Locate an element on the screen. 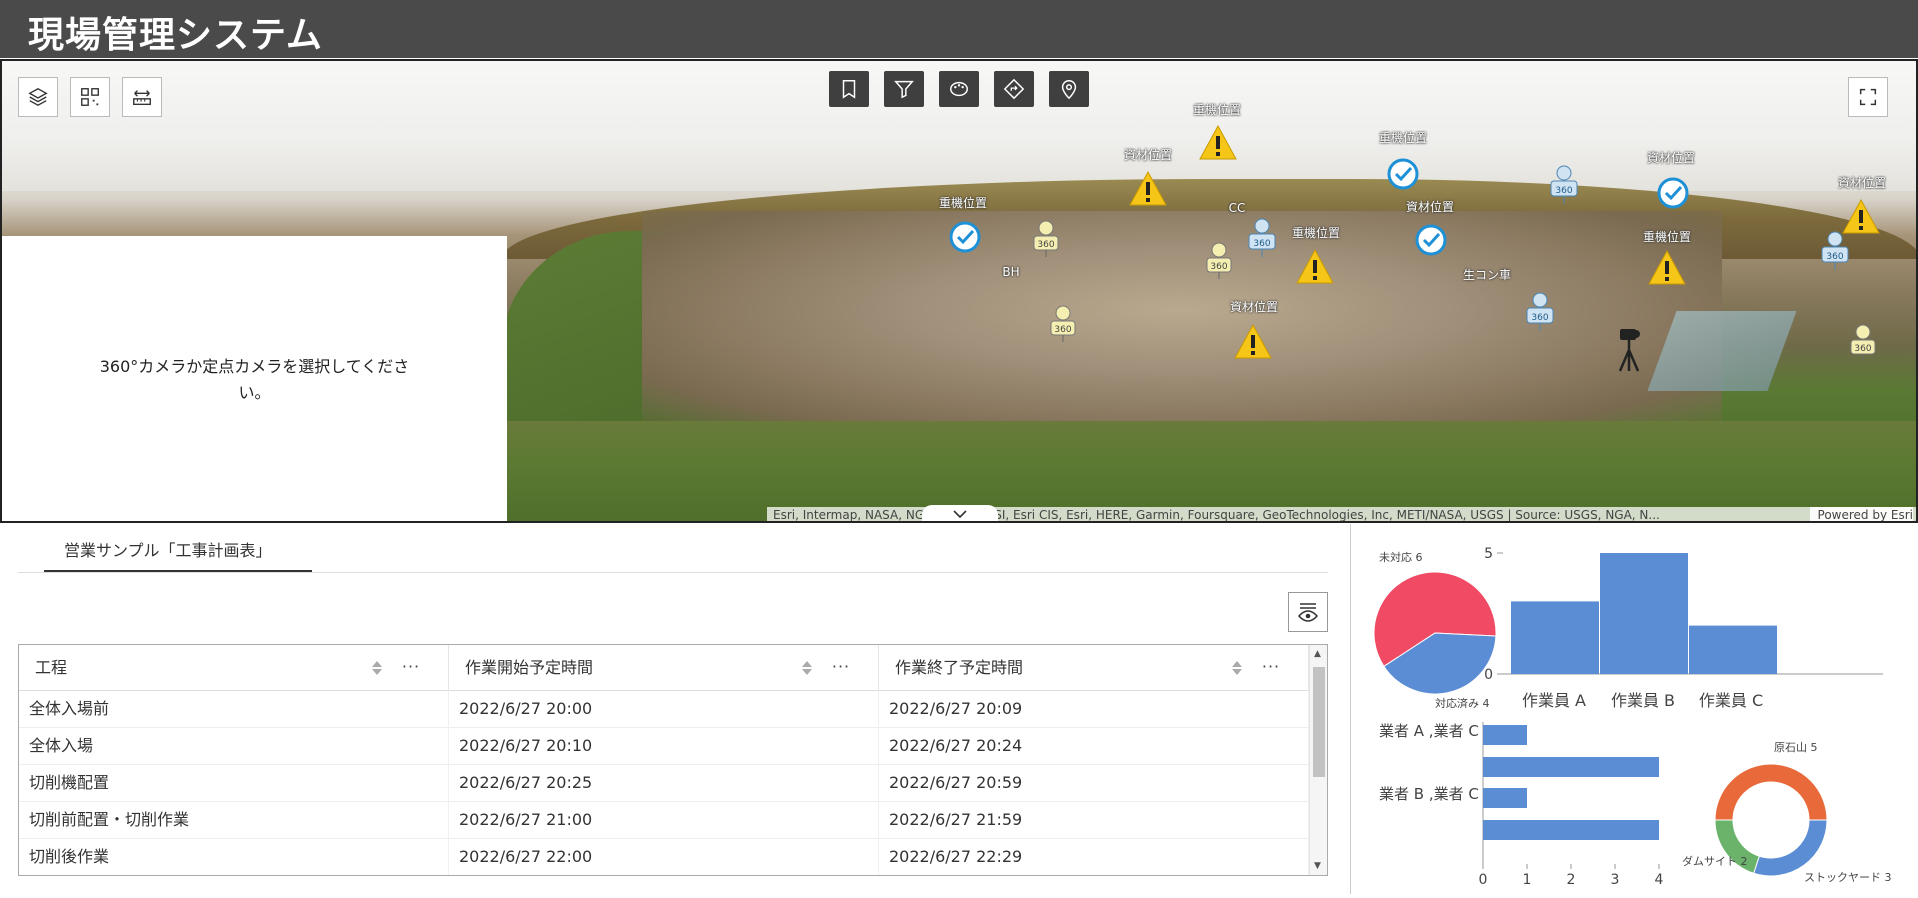  table-row: 全体入場前 2022/6/27 20:00 2022/6/27 20:09 is located at coordinates (664, 709).